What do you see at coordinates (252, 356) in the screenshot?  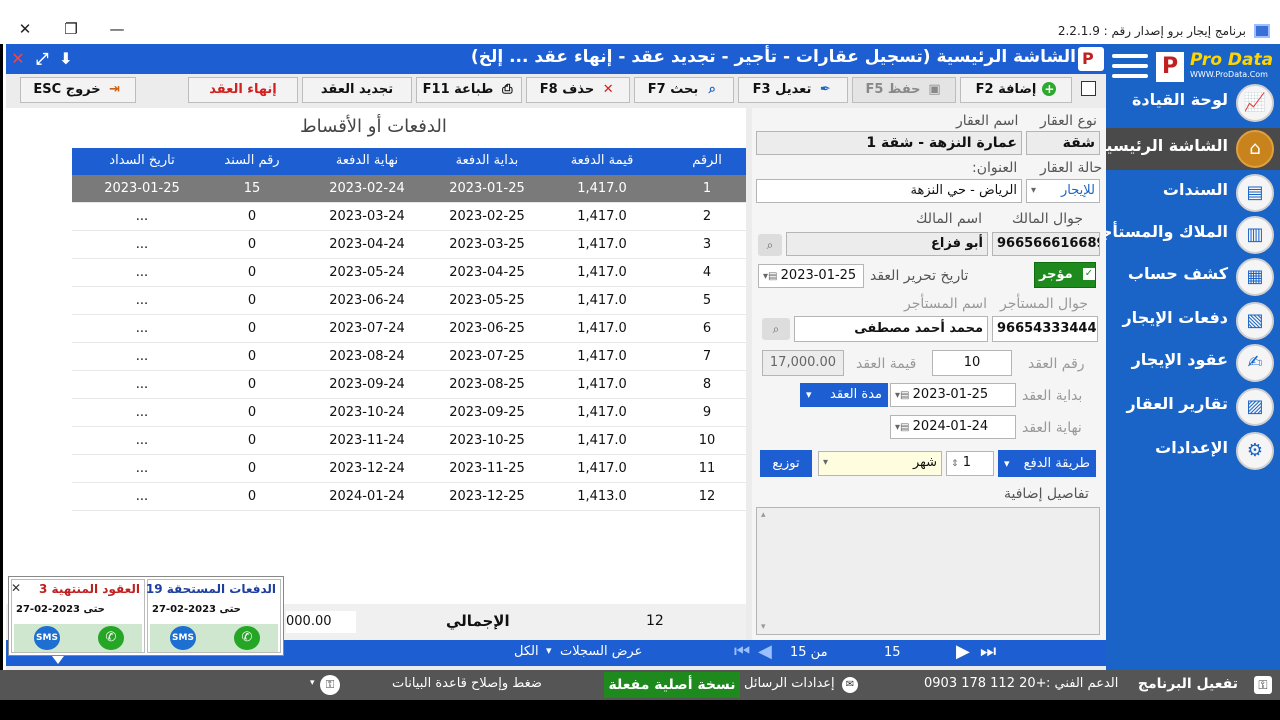 I see `cell-voucher: 0` at bounding box center [252, 356].